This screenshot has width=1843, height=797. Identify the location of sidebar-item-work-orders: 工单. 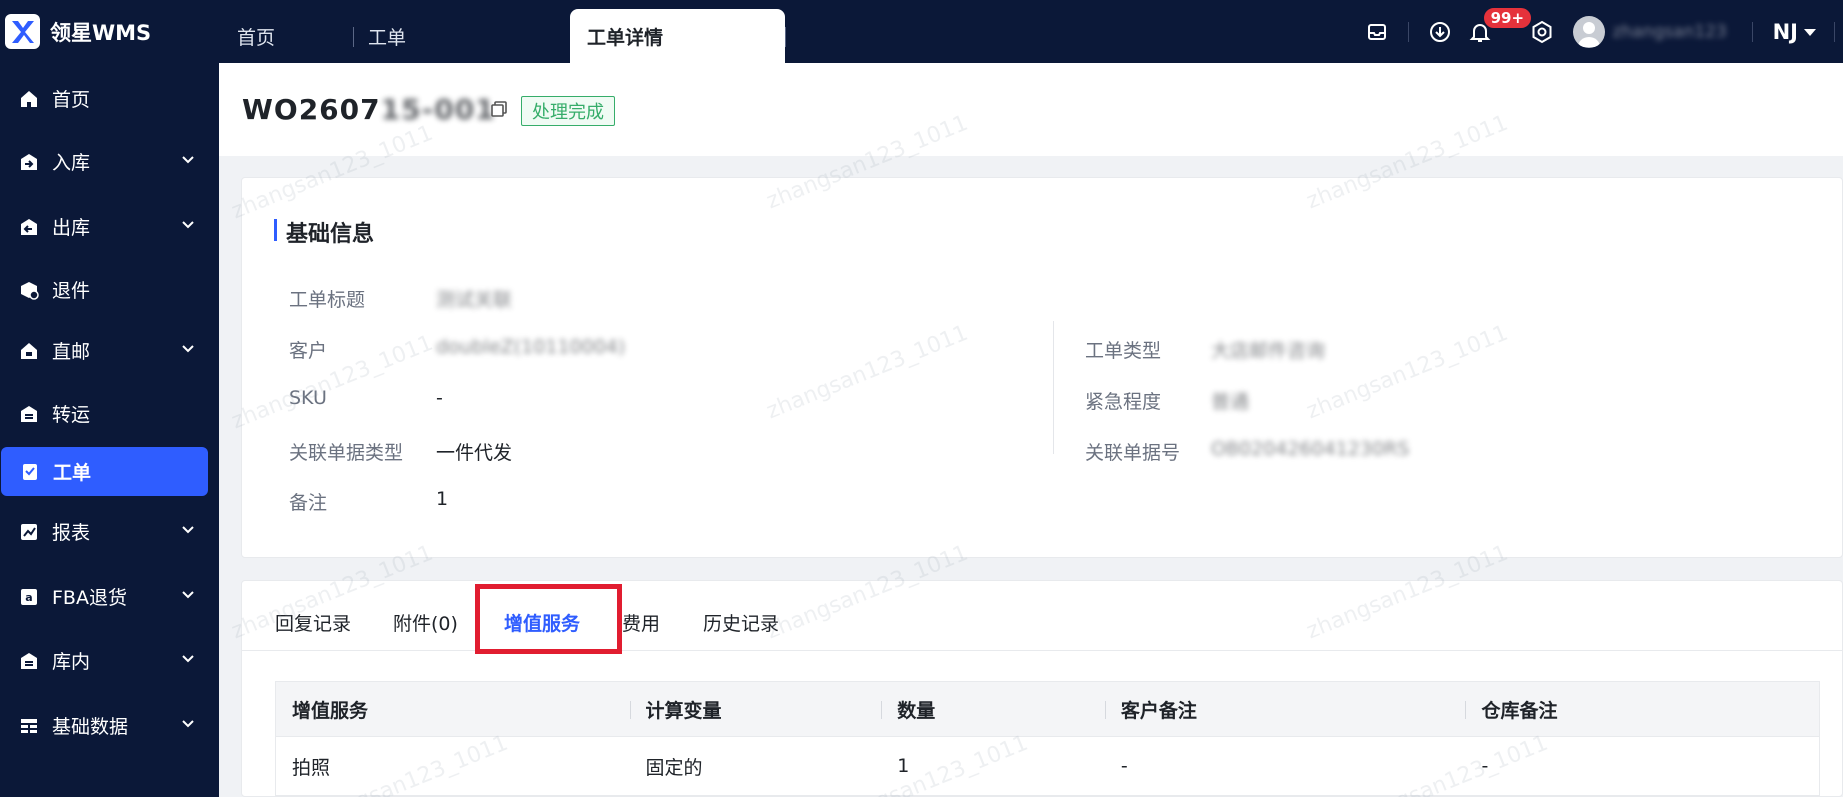
(104, 471).